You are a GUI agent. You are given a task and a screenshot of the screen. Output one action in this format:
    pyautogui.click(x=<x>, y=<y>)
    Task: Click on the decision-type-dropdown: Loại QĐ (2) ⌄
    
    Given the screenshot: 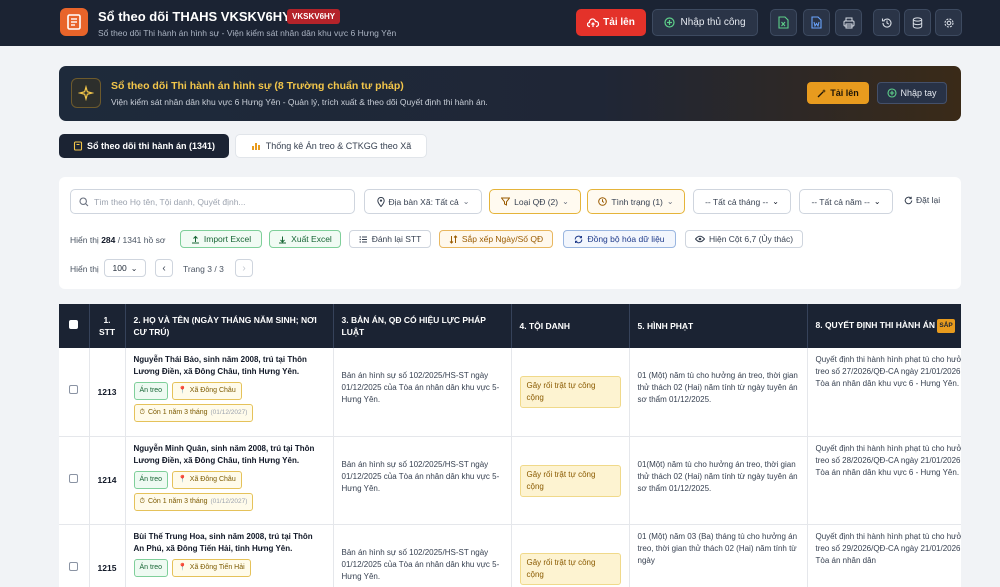 What is the action you would take?
    pyautogui.click(x=535, y=201)
    